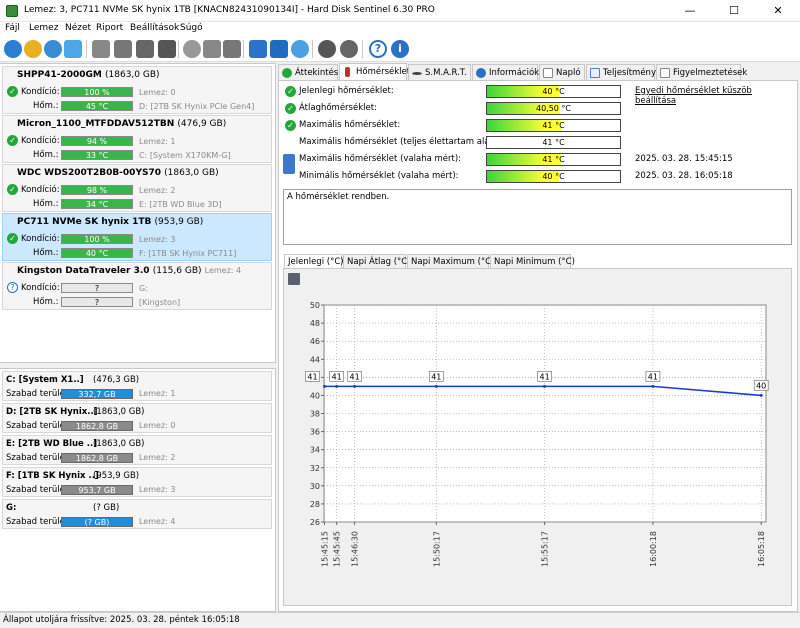  I want to click on tab-information: Információk, so click(505, 72).